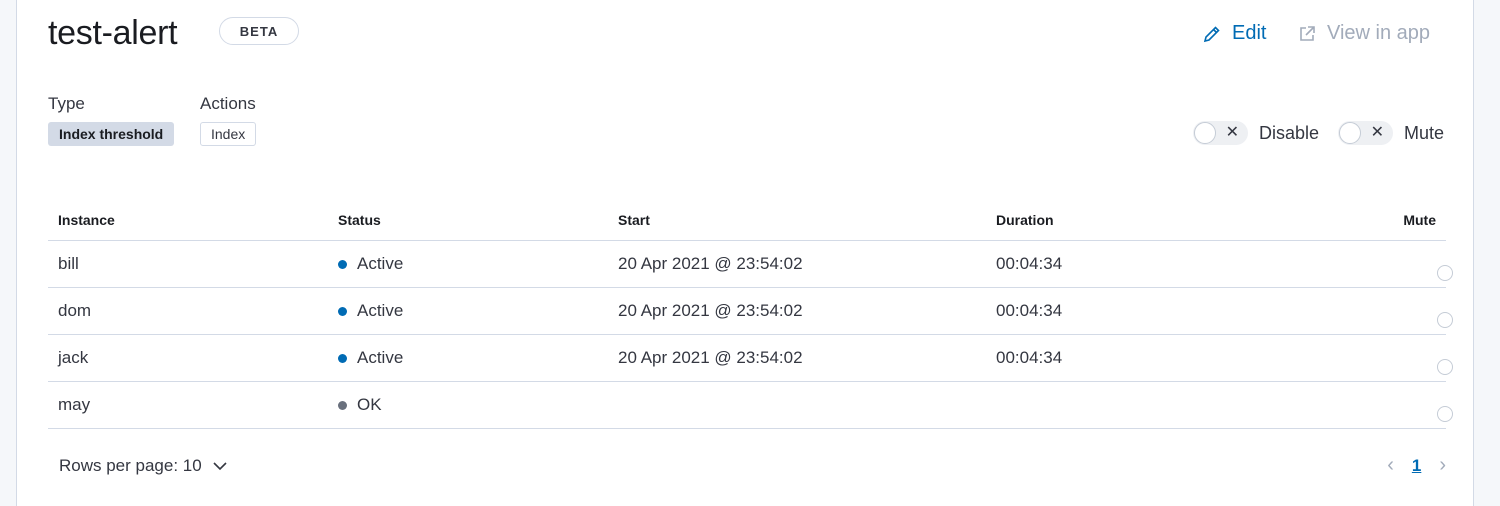 The image size is (1500, 506). I want to click on mute-toggle: ✕ Mute, so click(1391, 133).